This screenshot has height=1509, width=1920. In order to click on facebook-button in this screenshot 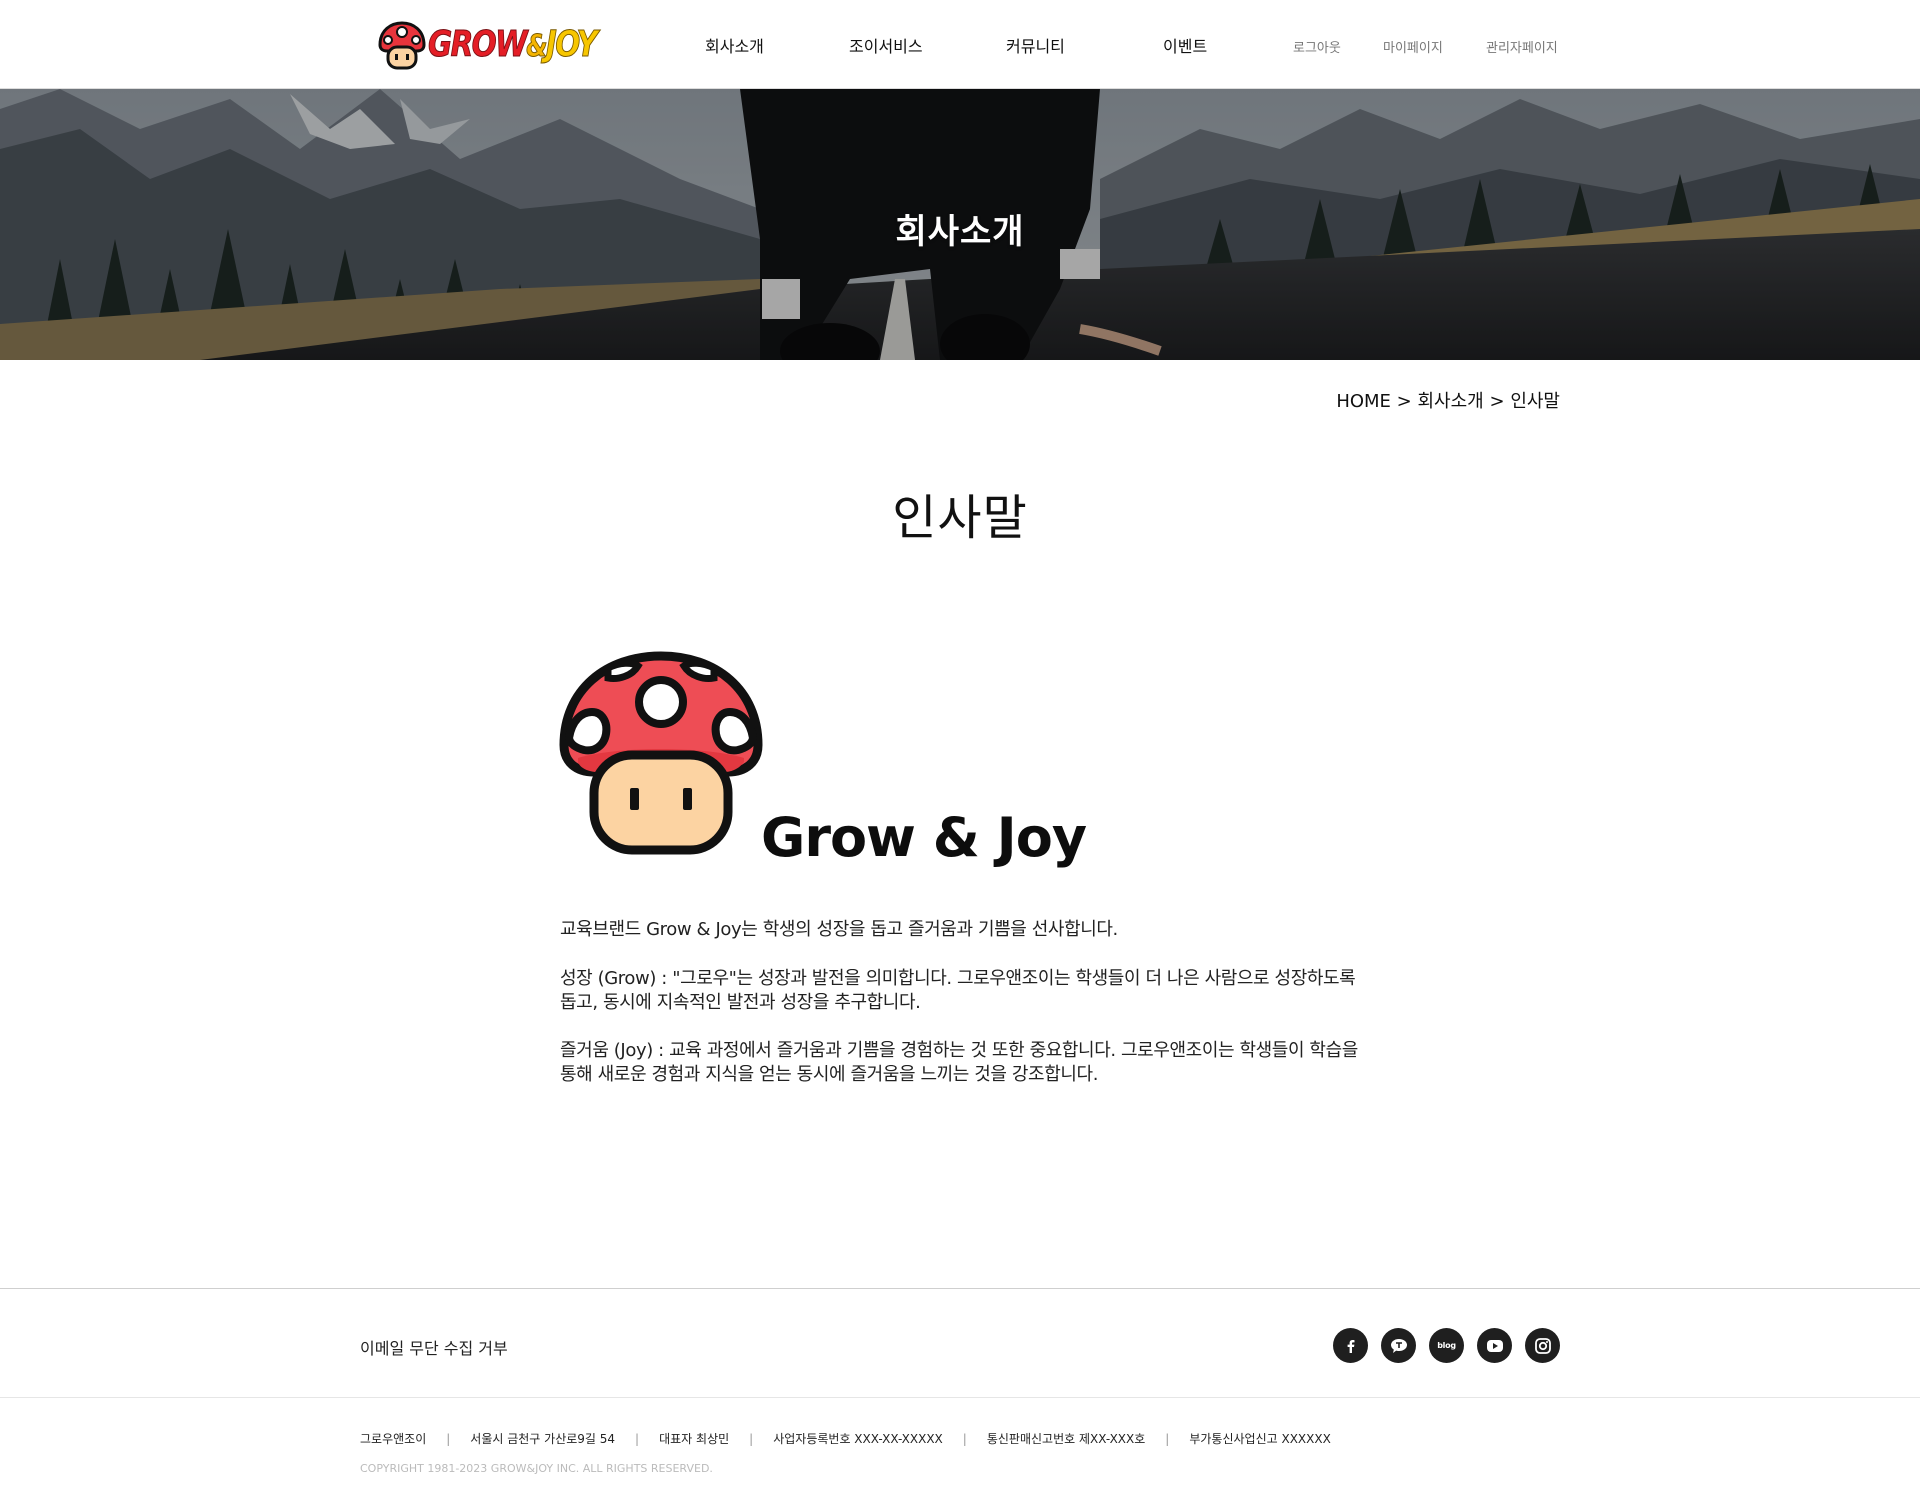, I will do `click(1350, 1345)`.